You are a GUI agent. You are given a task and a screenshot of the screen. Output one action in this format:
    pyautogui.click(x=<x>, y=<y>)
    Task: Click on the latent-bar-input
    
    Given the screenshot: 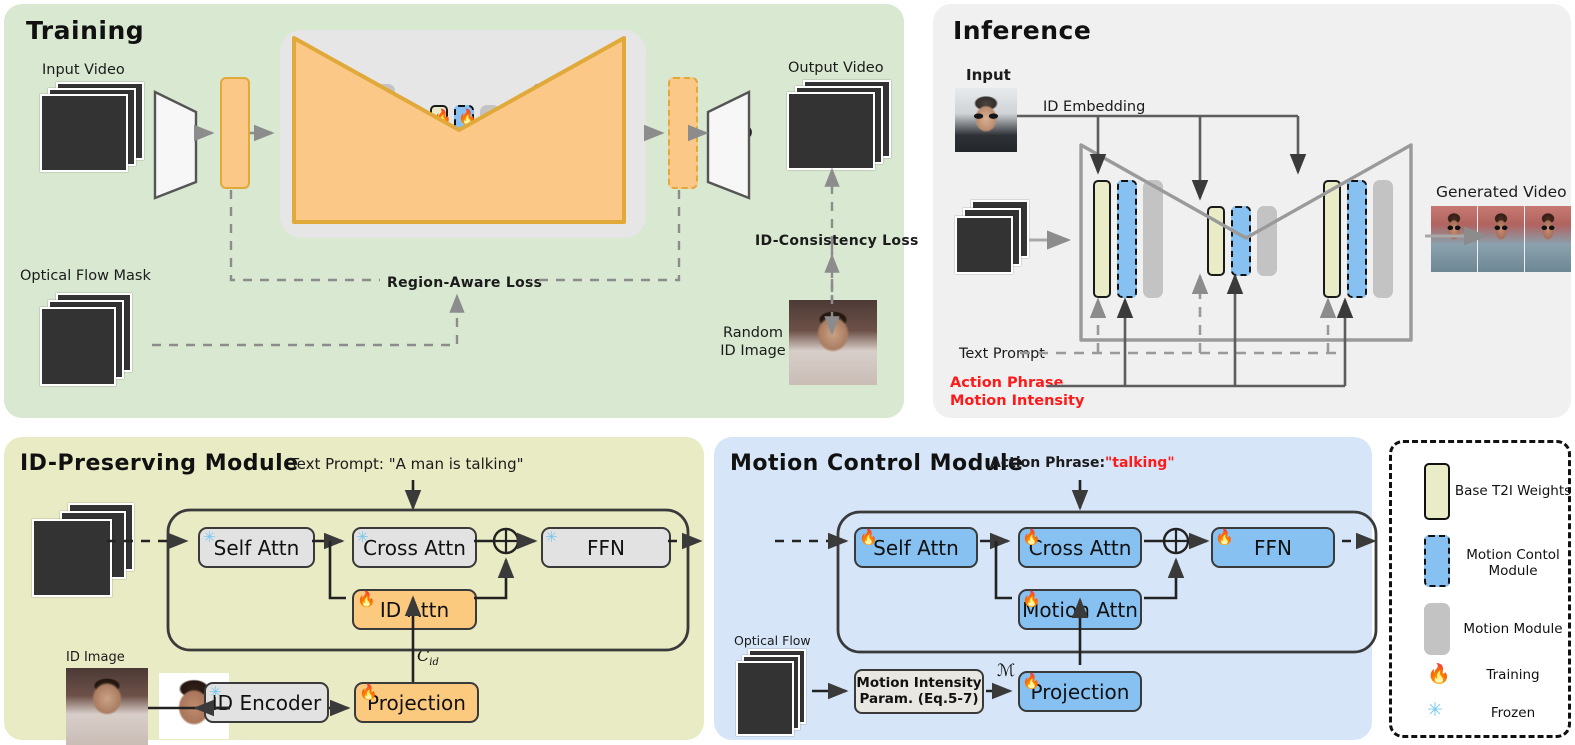 What is the action you would take?
    pyautogui.click(x=235, y=133)
    